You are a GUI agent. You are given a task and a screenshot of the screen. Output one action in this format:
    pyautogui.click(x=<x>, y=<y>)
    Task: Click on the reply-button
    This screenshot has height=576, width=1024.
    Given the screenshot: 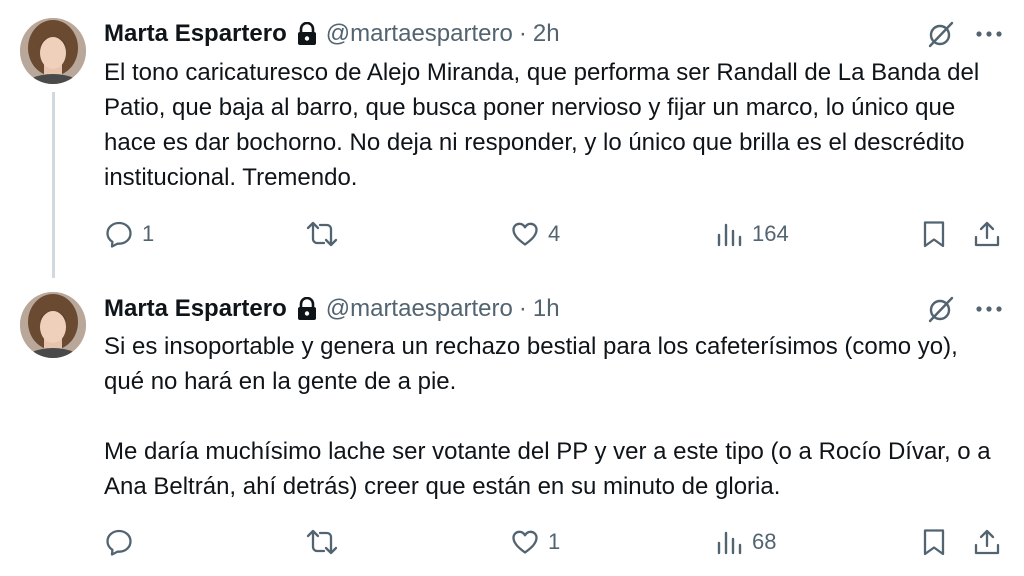 What is the action you would take?
    pyautogui.click(x=123, y=542)
    